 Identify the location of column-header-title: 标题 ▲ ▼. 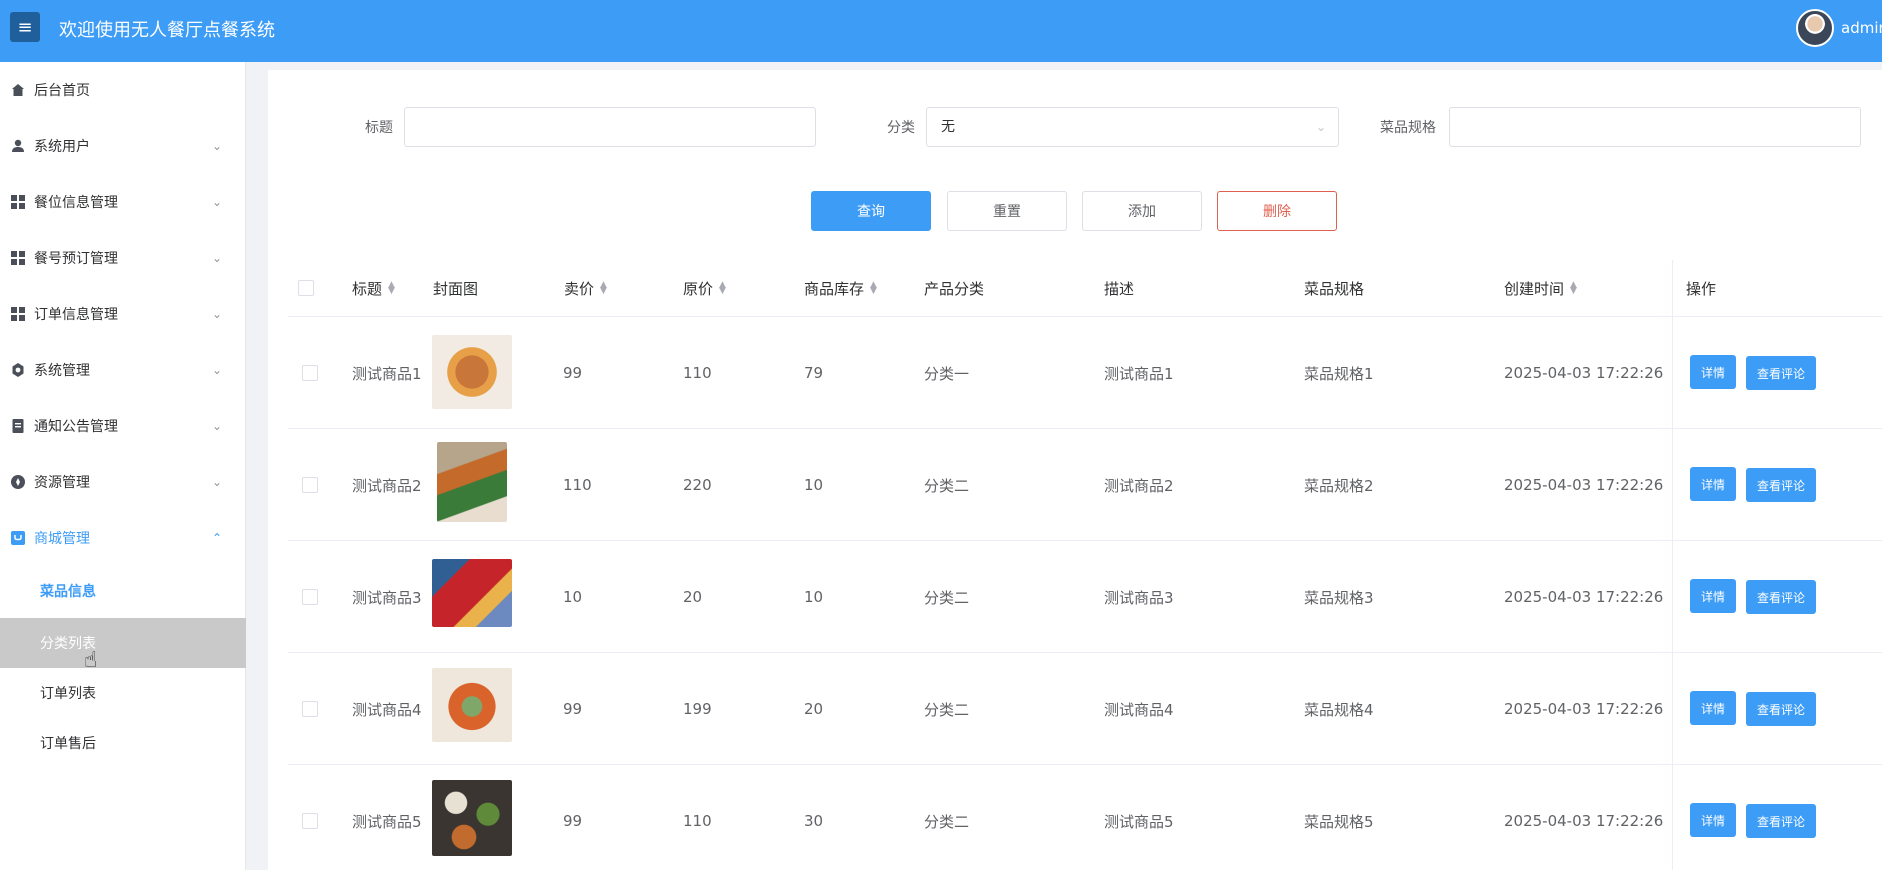
(373, 288).